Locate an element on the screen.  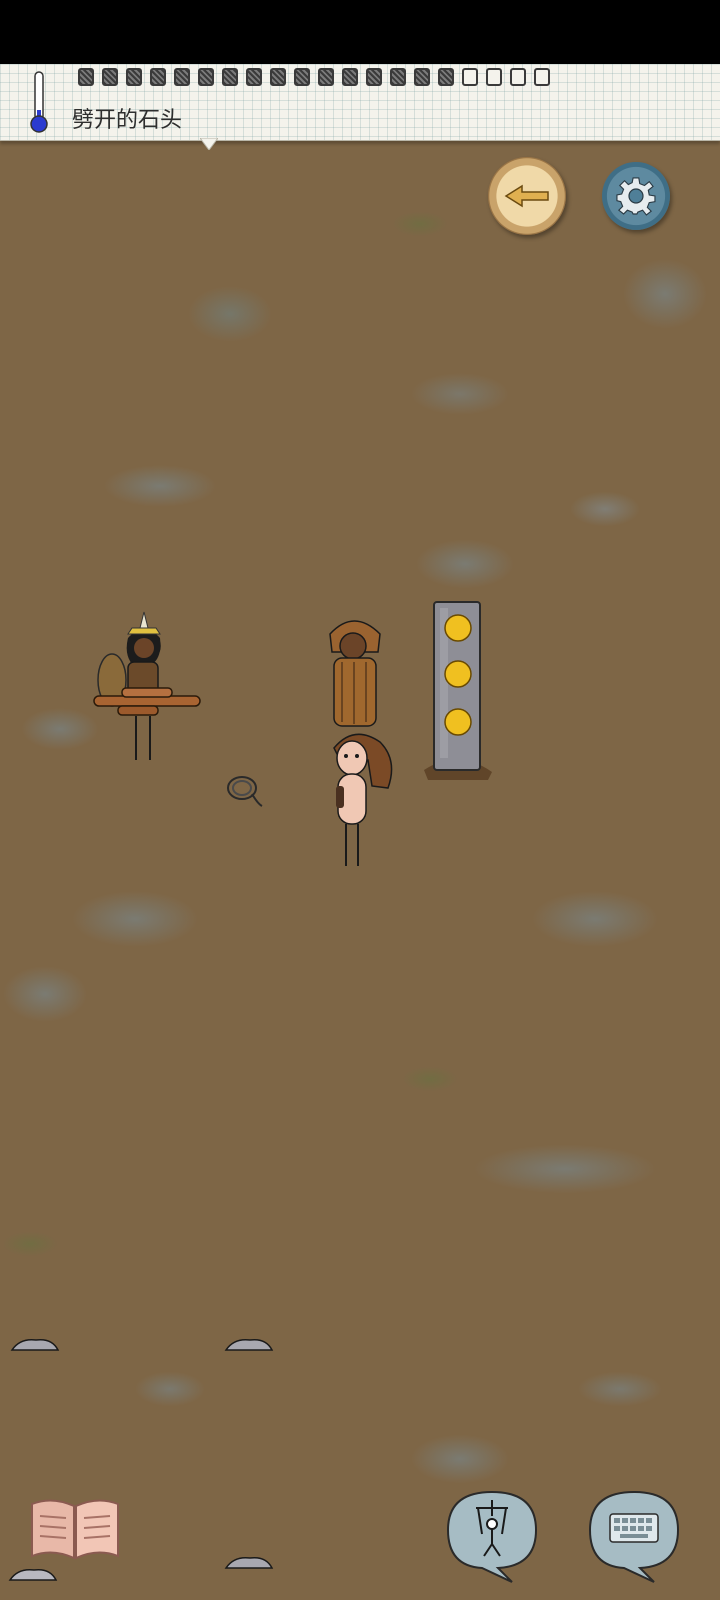
header-notch is located at coordinates (209, 144).